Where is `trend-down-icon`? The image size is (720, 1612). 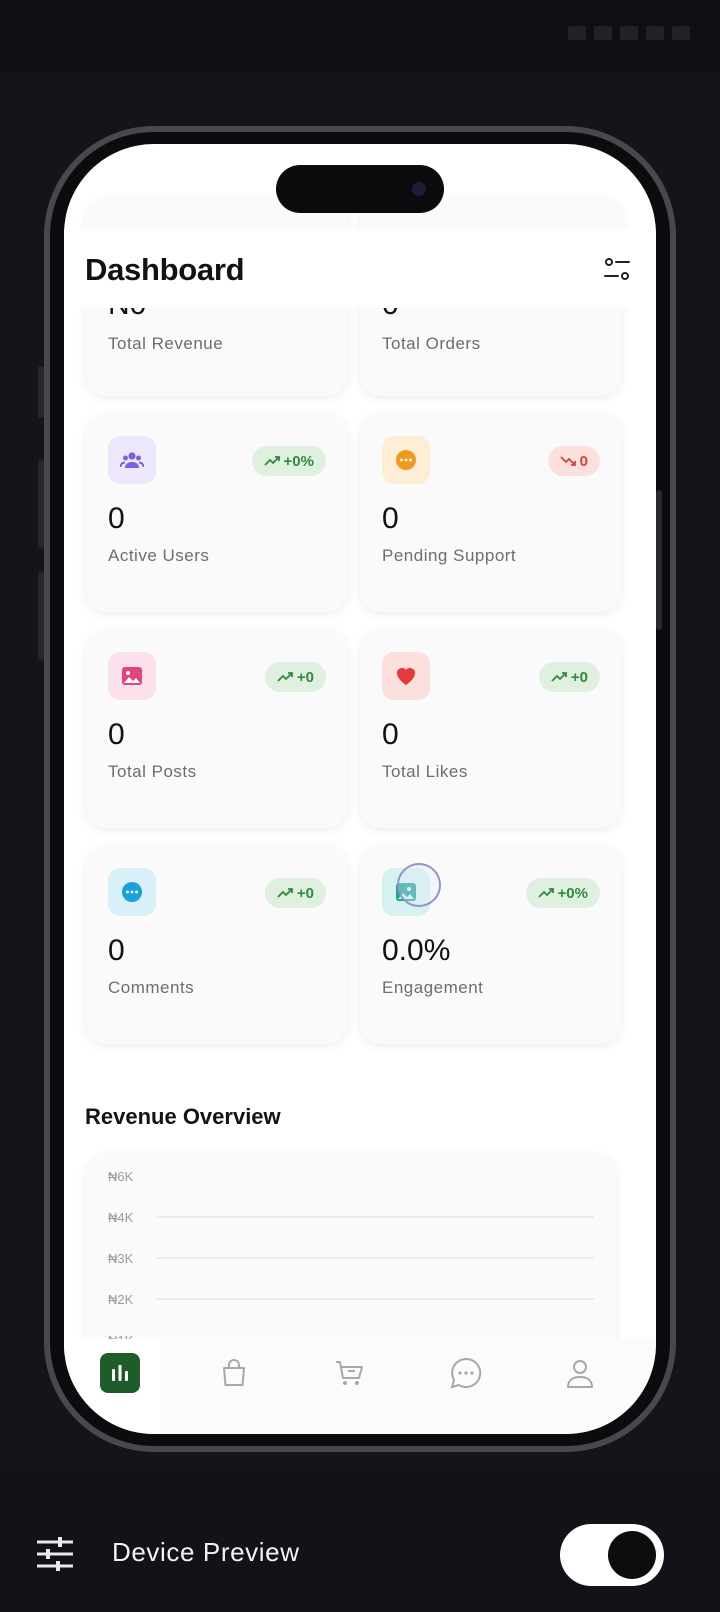
trend-down-icon is located at coordinates (568, 461).